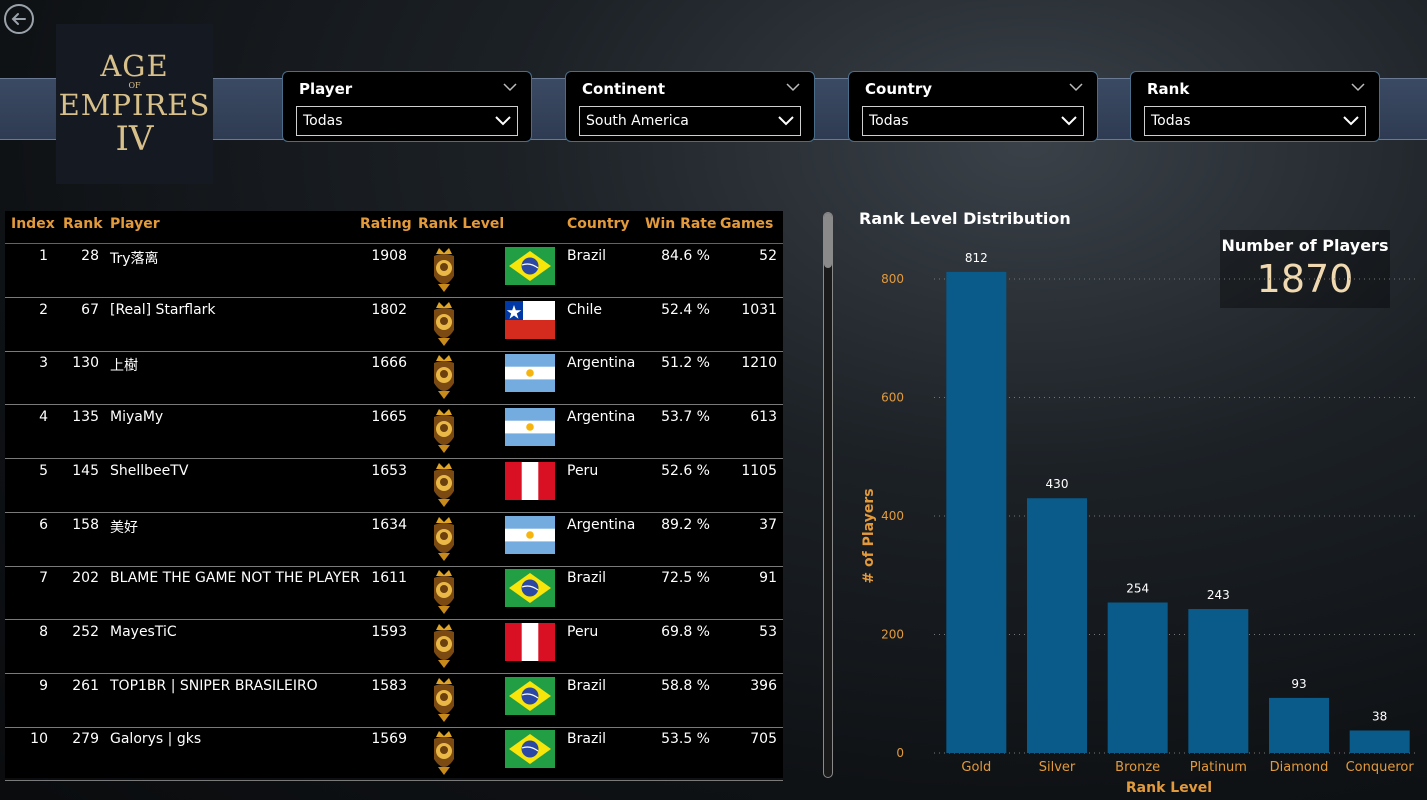  What do you see at coordinates (690, 121) in the screenshot?
I see `continent-dropdown: South America` at bounding box center [690, 121].